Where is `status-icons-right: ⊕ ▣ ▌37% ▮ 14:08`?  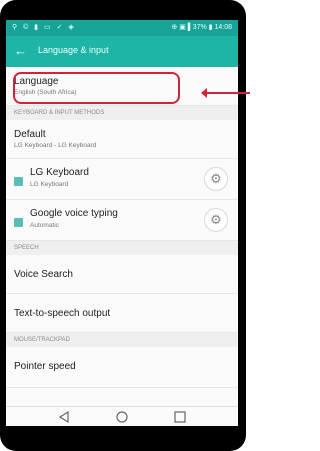
status-icons-right: ⊕ ▣ ▌37% ▮ 14:08 is located at coordinates (201, 27).